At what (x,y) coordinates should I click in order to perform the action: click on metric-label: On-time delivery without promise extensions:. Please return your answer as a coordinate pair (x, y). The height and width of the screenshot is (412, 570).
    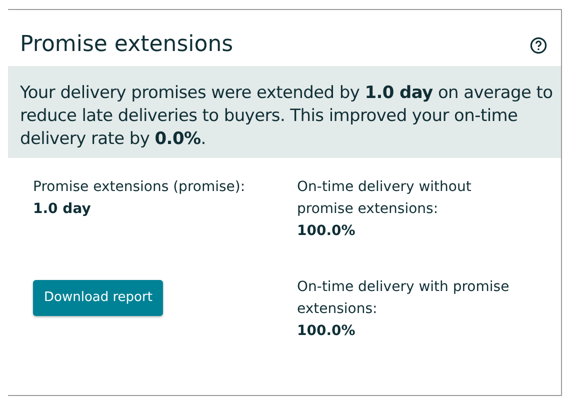
    Looking at the image, I should click on (384, 198).